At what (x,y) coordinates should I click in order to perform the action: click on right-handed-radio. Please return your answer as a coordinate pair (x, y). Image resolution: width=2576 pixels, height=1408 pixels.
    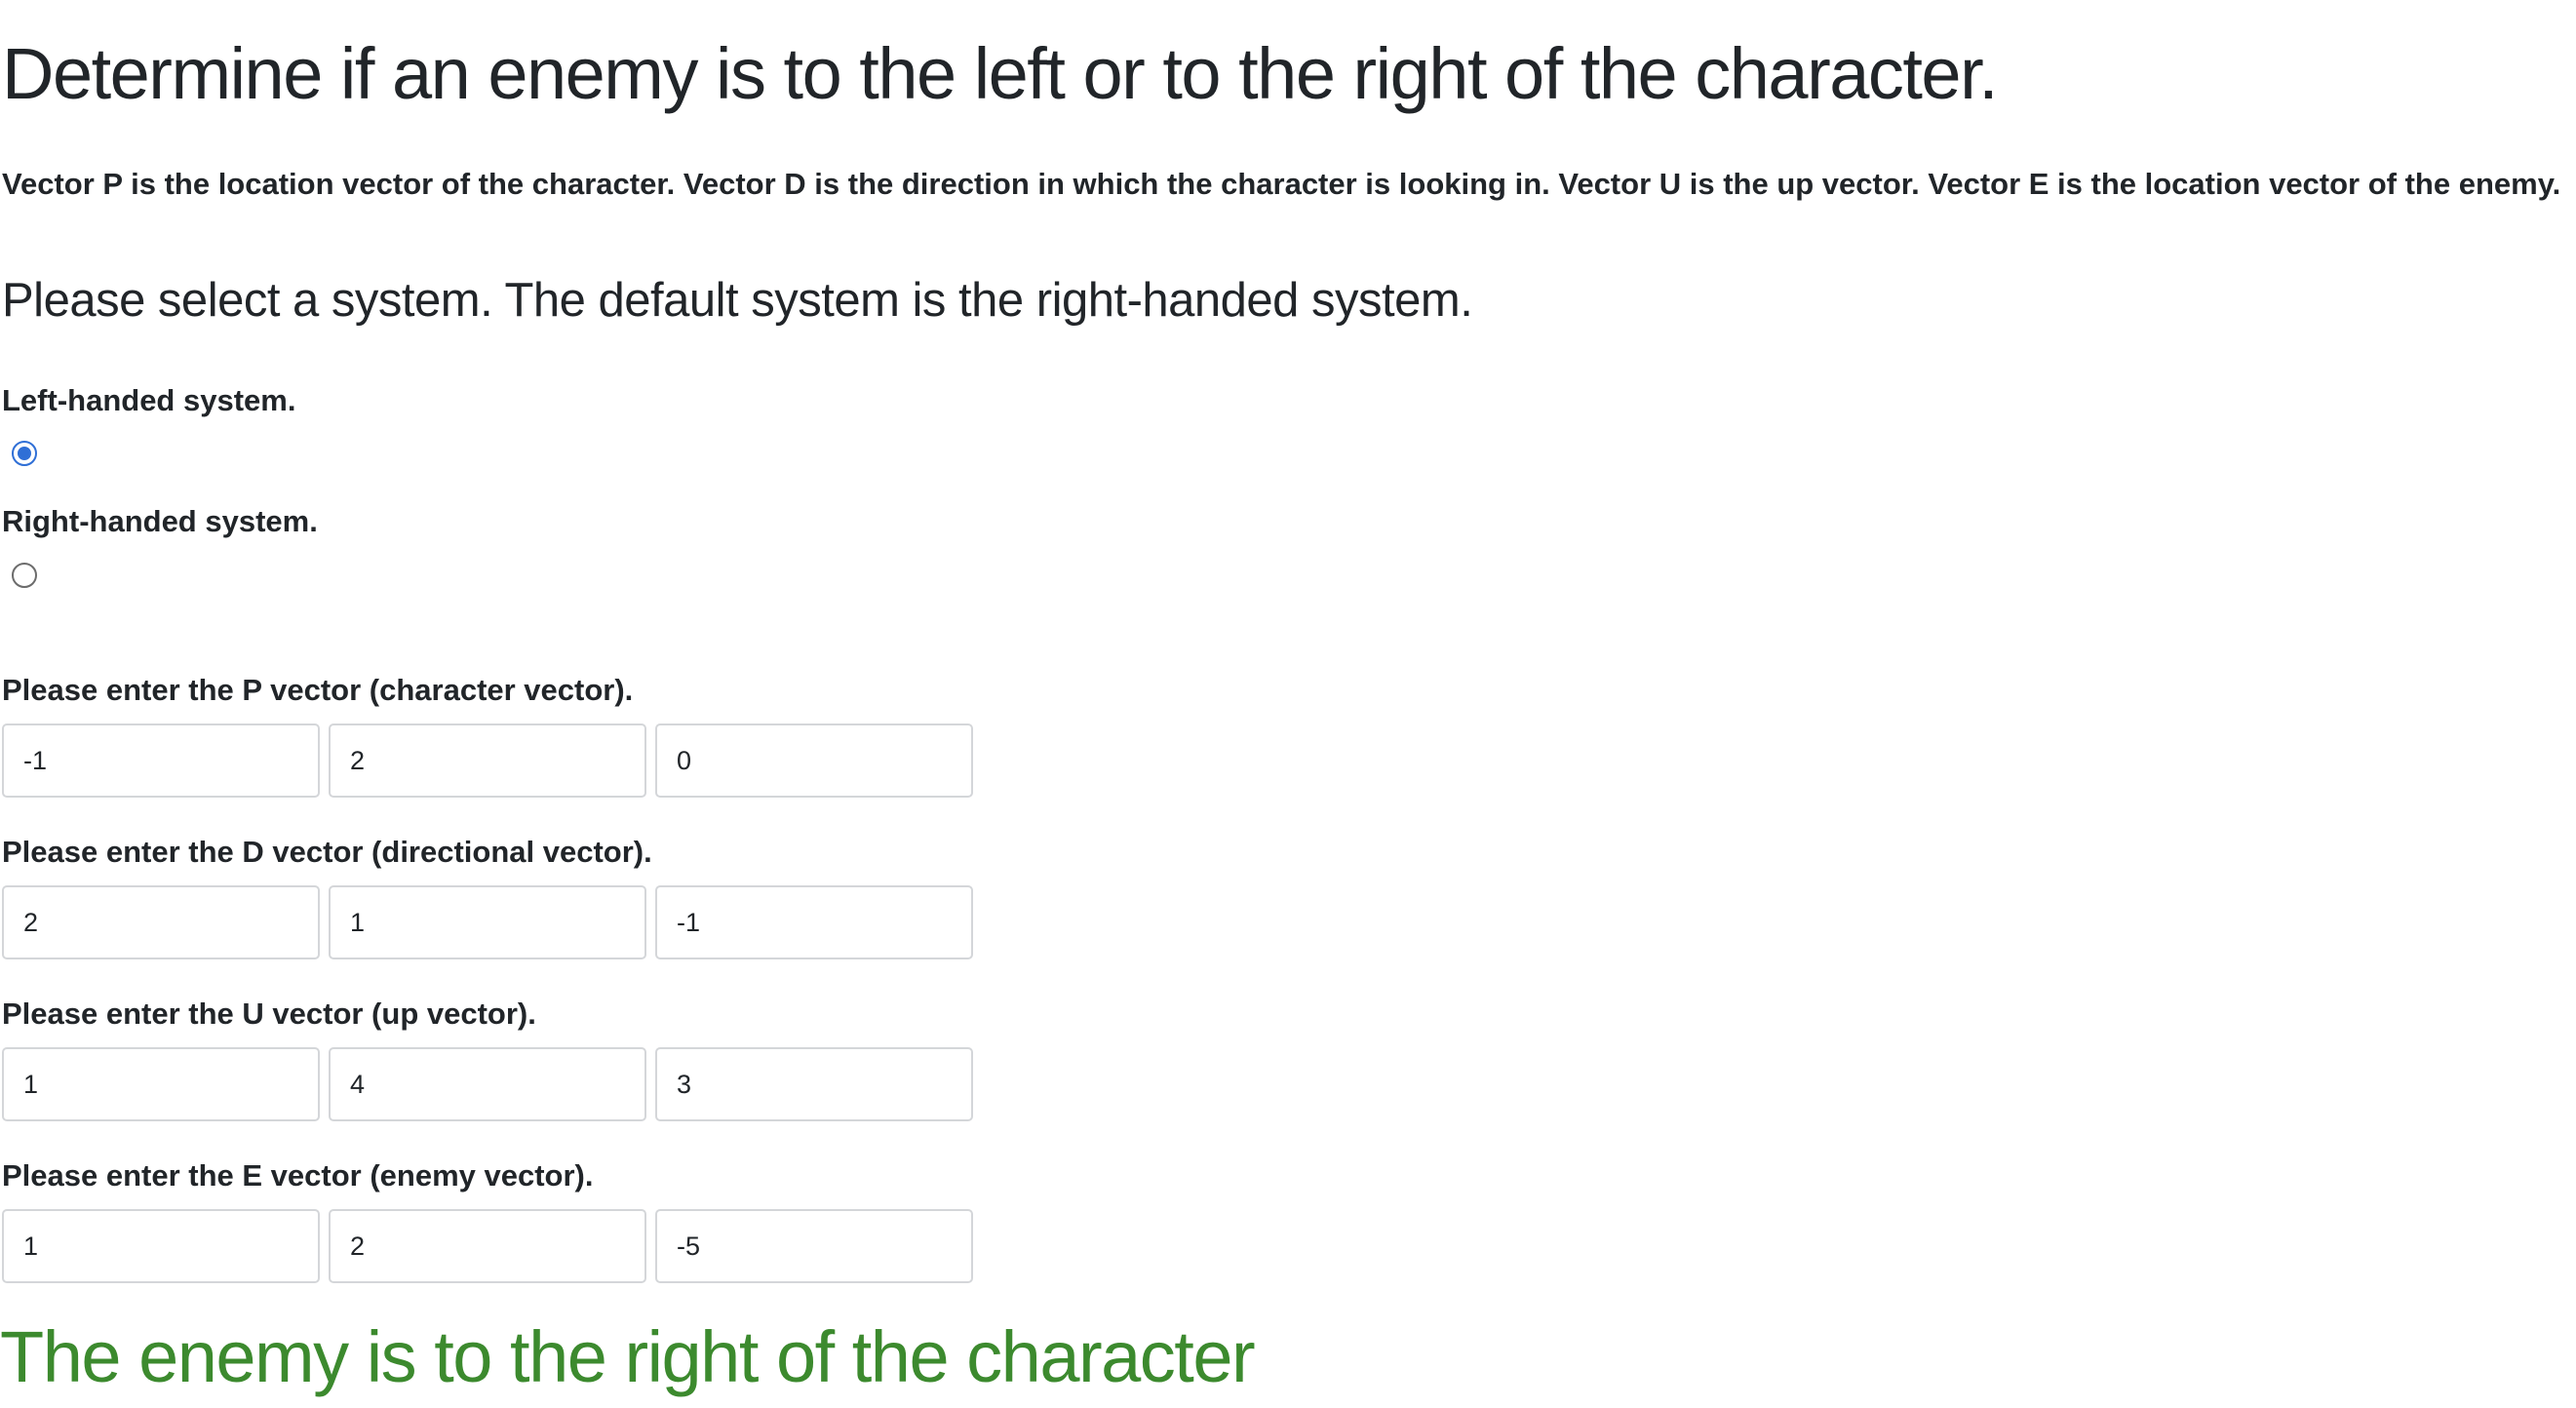
    Looking at the image, I should click on (24, 575).